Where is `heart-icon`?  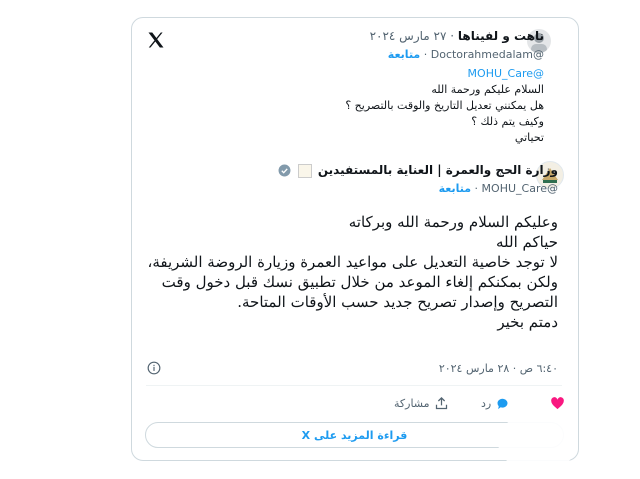
heart-icon is located at coordinates (557, 403).